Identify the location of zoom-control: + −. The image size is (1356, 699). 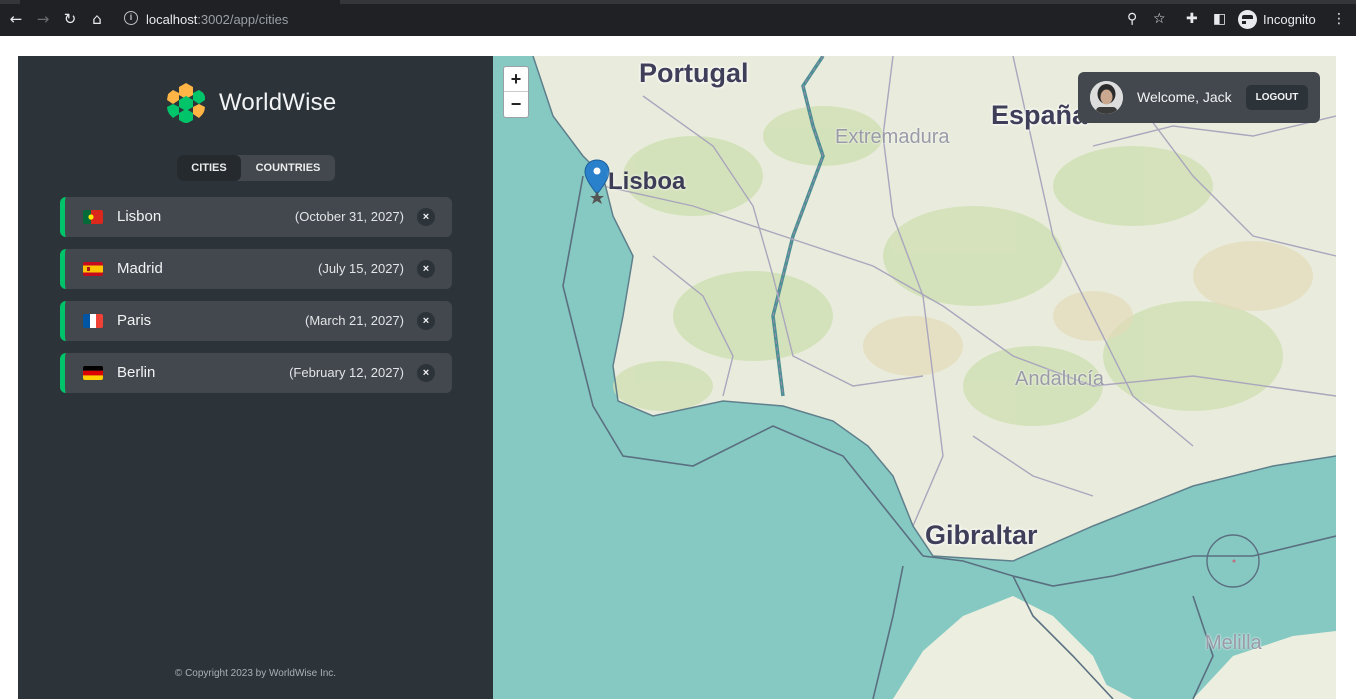
(516, 92).